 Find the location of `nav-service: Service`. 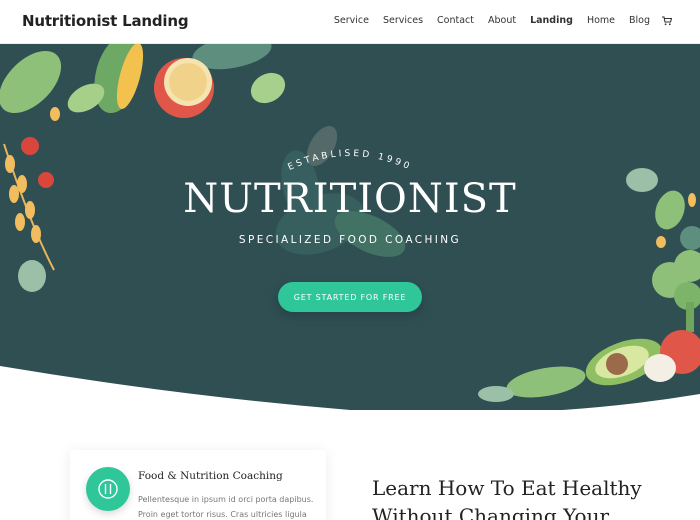

nav-service: Service is located at coordinates (351, 20).